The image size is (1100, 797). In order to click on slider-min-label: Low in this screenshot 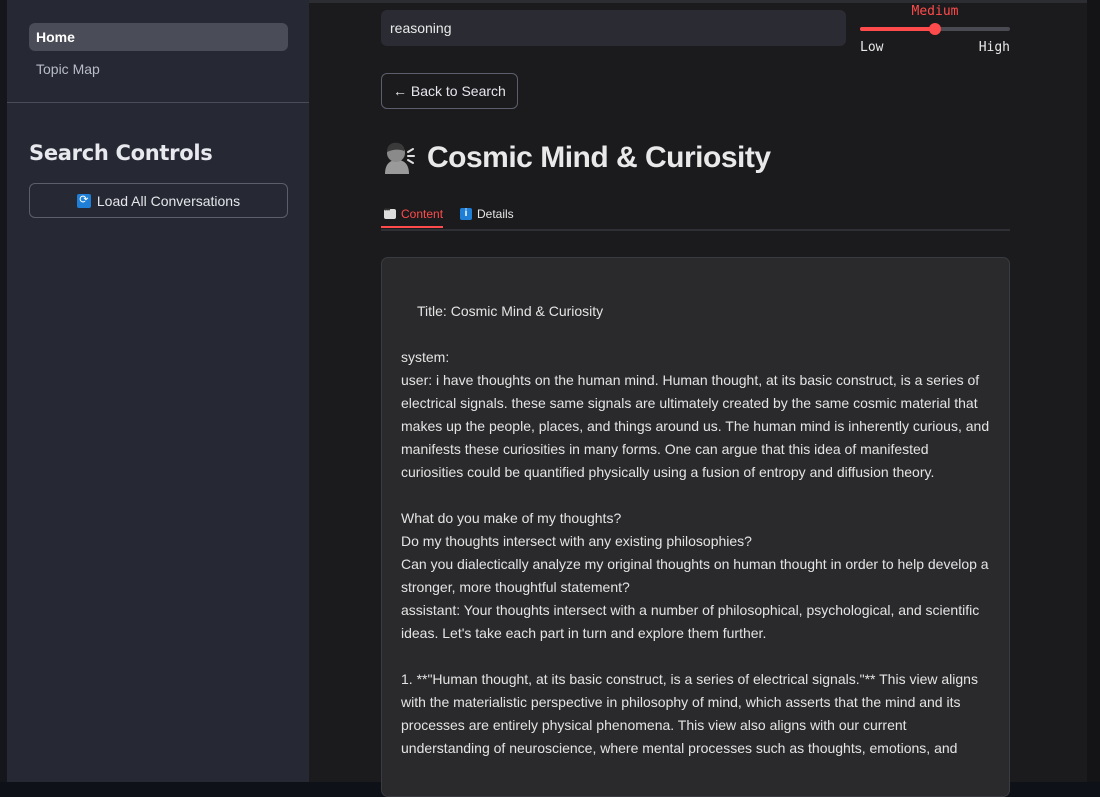, I will do `click(872, 47)`.